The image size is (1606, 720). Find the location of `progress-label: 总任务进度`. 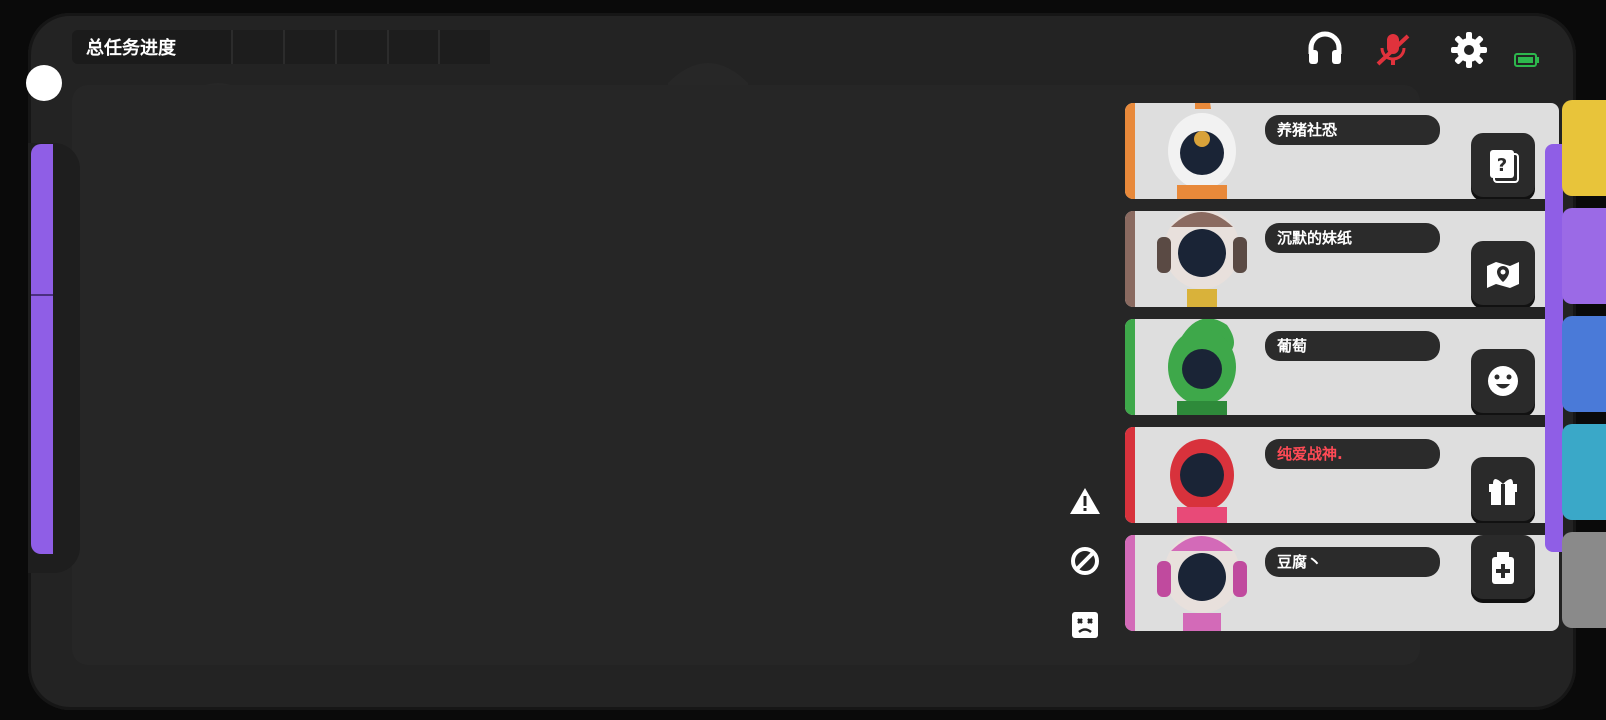

progress-label: 总任务进度 is located at coordinates (131, 48).